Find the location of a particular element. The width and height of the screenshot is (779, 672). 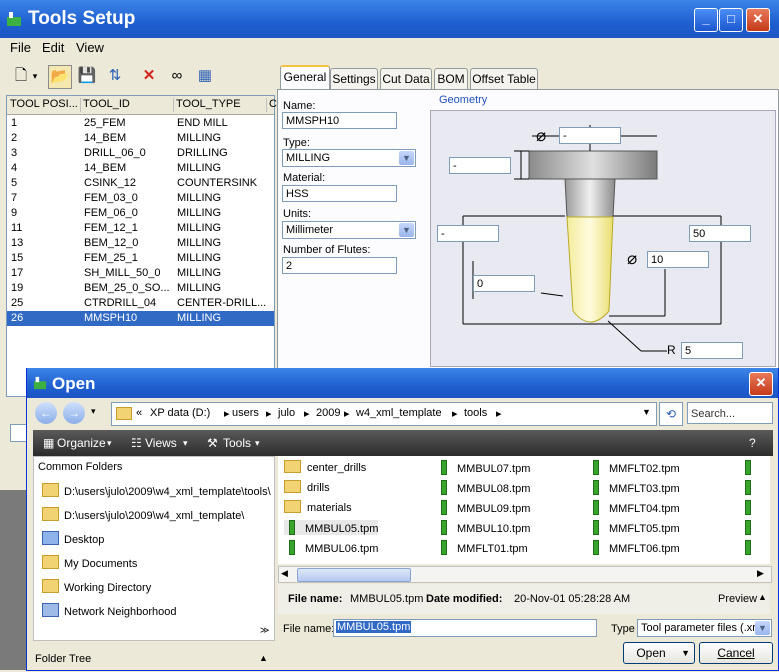

title-bar: Tools Setup _ □ ✕ is located at coordinates (389, 19).